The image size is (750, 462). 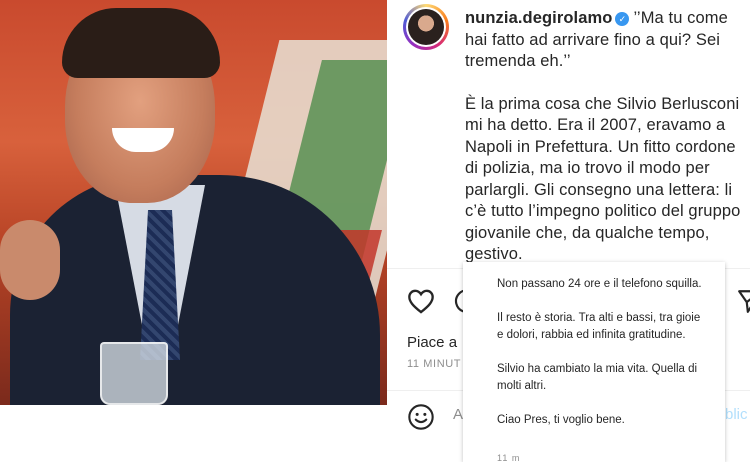 I want to click on verified-badge-icon: ✓, so click(x=622, y=19).